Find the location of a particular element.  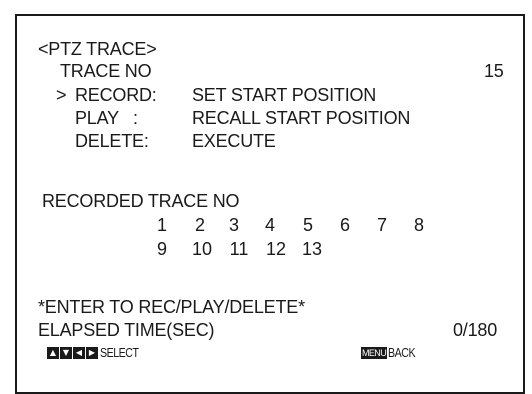

elapsed-time-value: 0/180 is located at coordinates (475, 330).